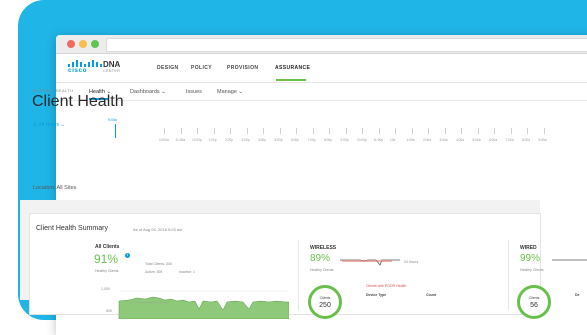  I want to click on logo-product: DNA, so click(112, 64).